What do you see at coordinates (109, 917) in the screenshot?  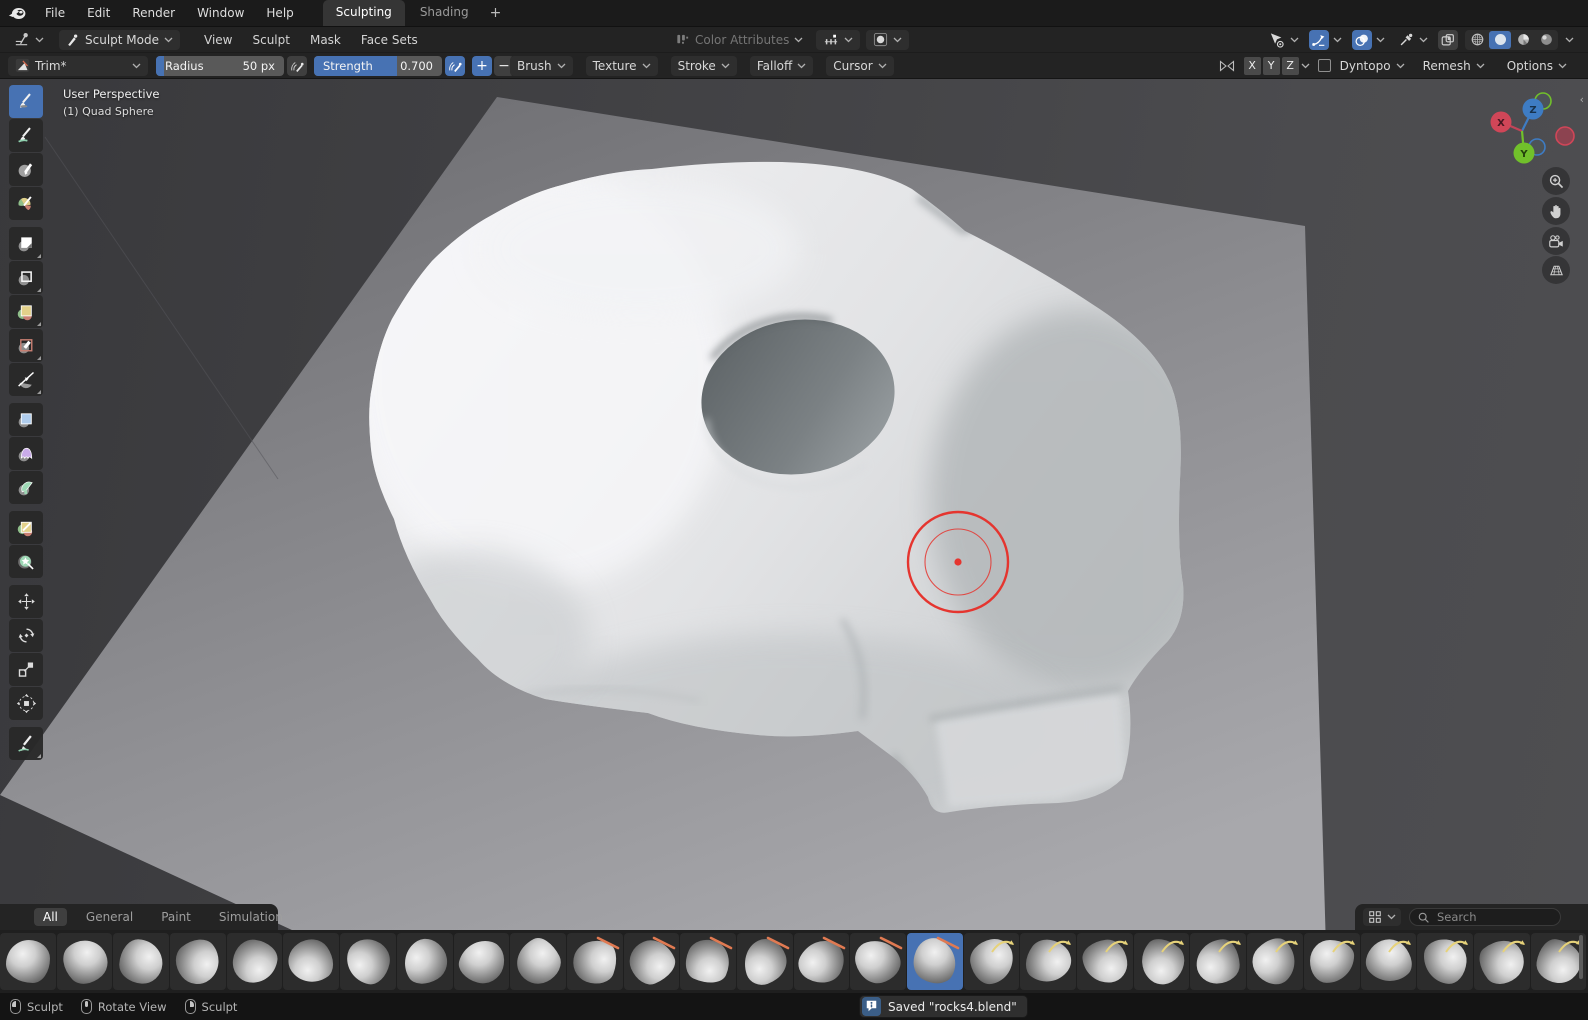 I see `shelf-tab-general: General` at bounding box center [109, 917].